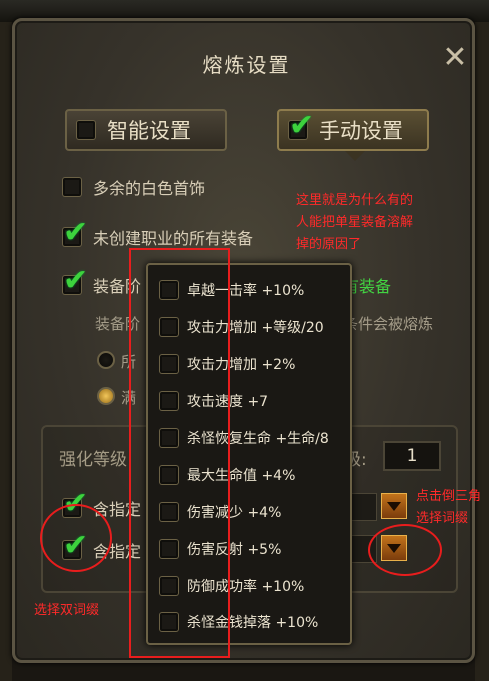  Describe the element at coordinates (72, 187) in the screenshot. I see `white-jewelry-checkbox` at that location.